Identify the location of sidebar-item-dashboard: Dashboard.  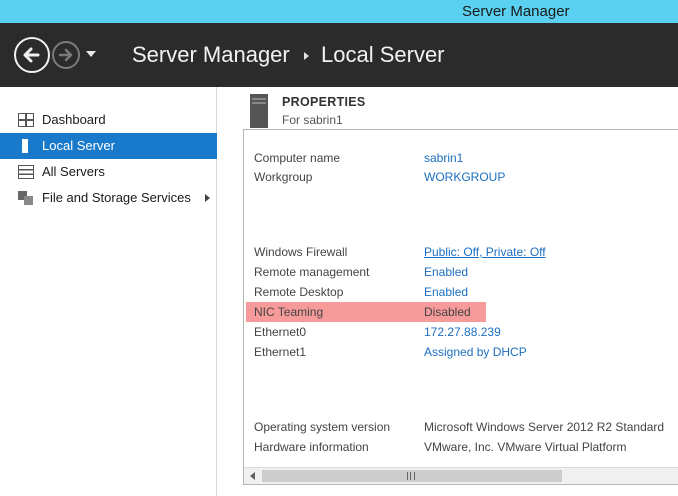
(108, 120).